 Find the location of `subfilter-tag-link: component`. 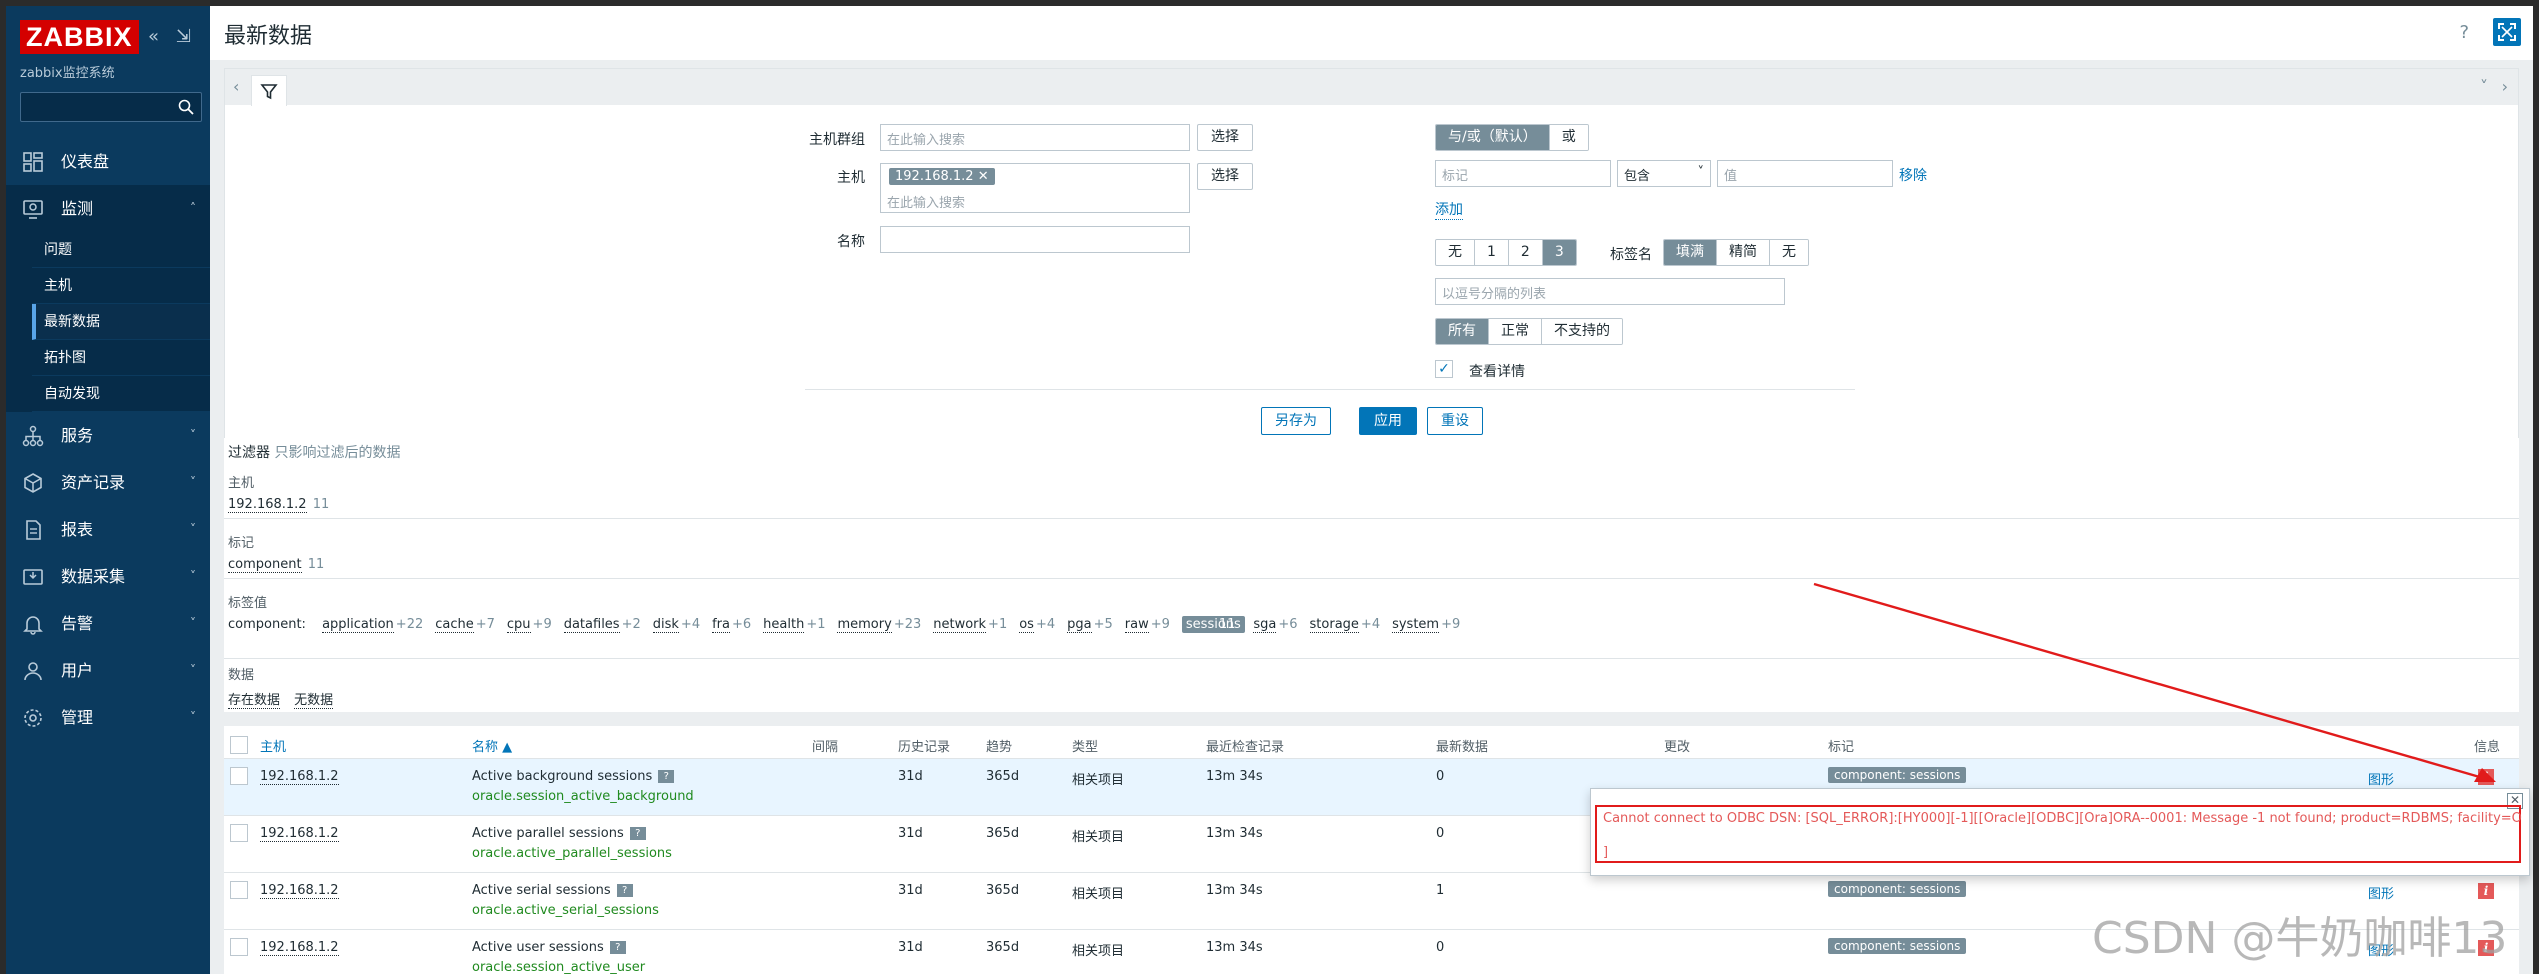

subfilter-tag-link: component is located at coordinates (265, 565).